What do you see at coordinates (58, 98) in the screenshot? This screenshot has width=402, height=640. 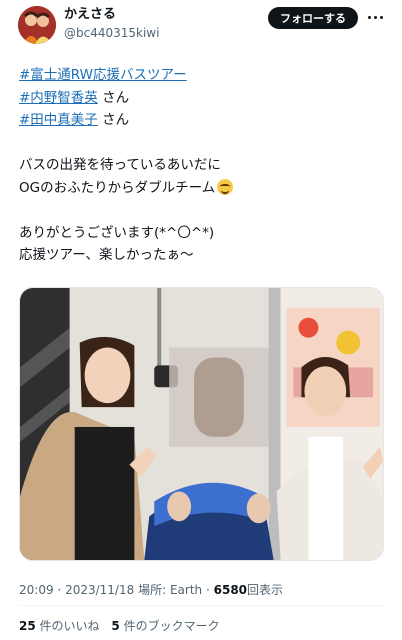 I see `hashtag-link: #内野智香英` at bounding box center [58, 98].